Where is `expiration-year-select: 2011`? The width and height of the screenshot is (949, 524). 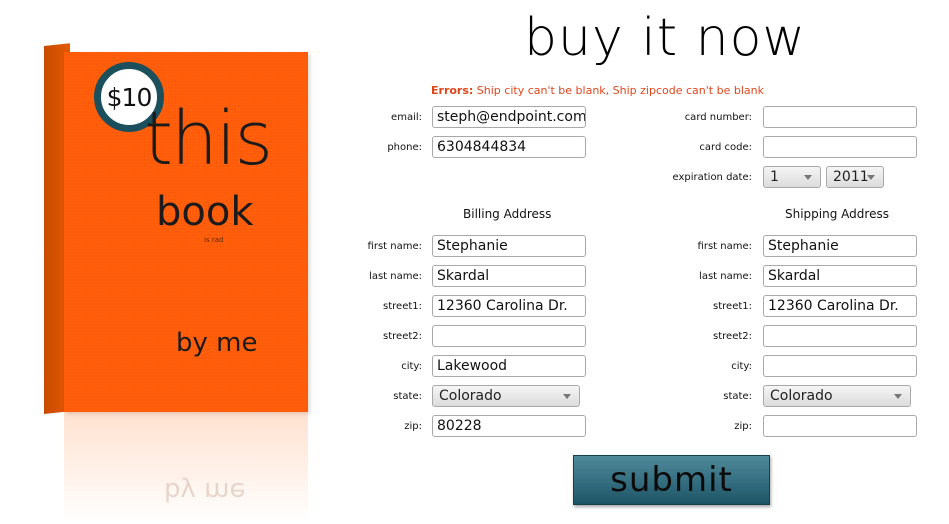 expiration-year-select: 2011 is located at coordinates (855, 177).